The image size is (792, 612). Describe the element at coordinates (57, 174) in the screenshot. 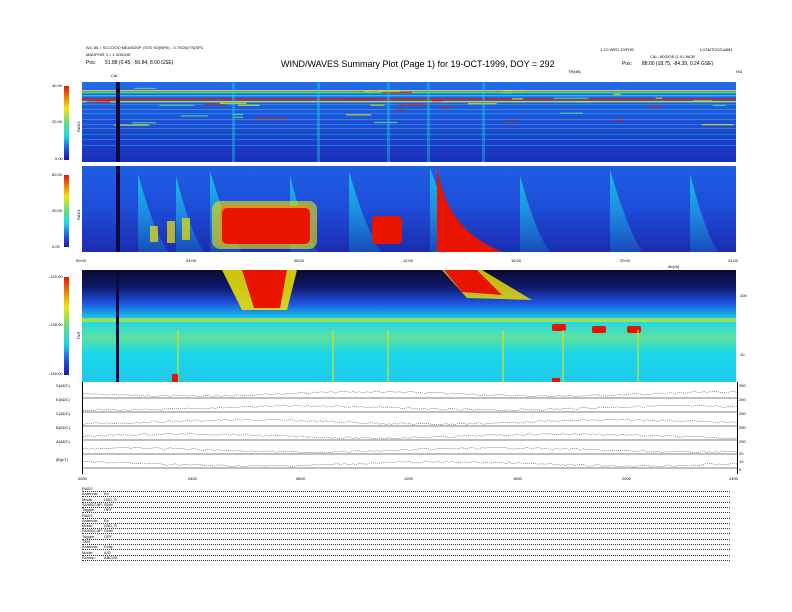

I see `rad1-ytick-top: 60.00` at that location.